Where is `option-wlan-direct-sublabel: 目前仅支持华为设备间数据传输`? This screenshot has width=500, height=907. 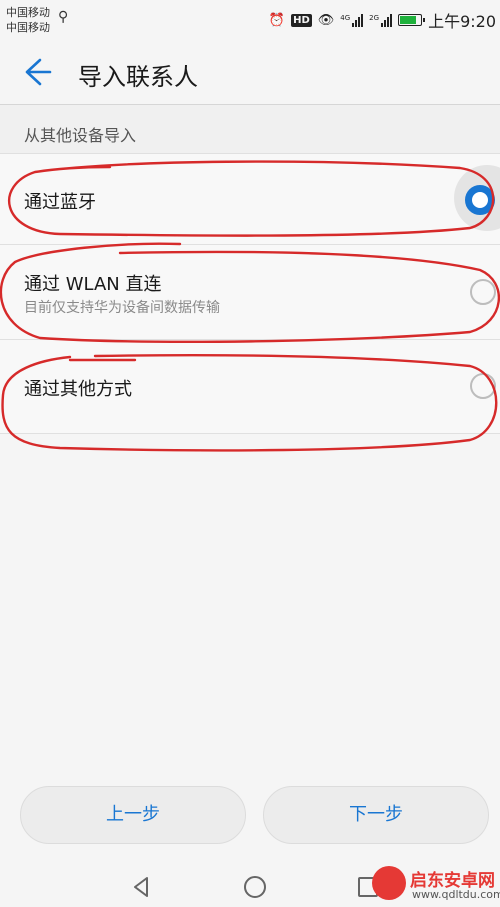 option-wlan-direct-sublabel: 目前仅支持华为设备间数据传输 is located at coordinates (122, 308).